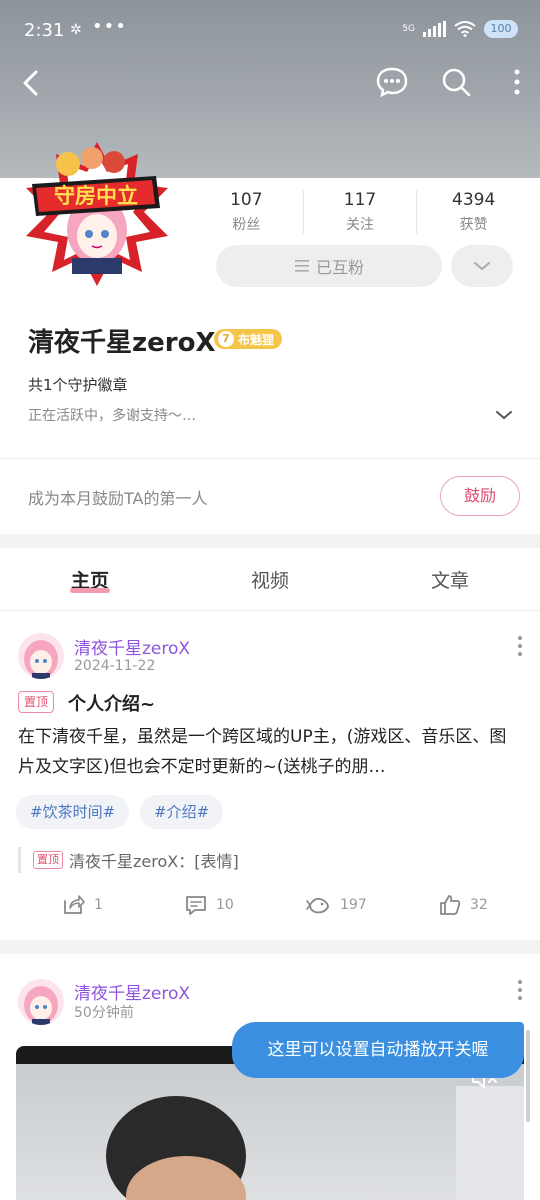 The image size is (540, 1200). Describe the element at coordinates (474, 200) in the screenshot. I see `stat-value: 4394` at that location.